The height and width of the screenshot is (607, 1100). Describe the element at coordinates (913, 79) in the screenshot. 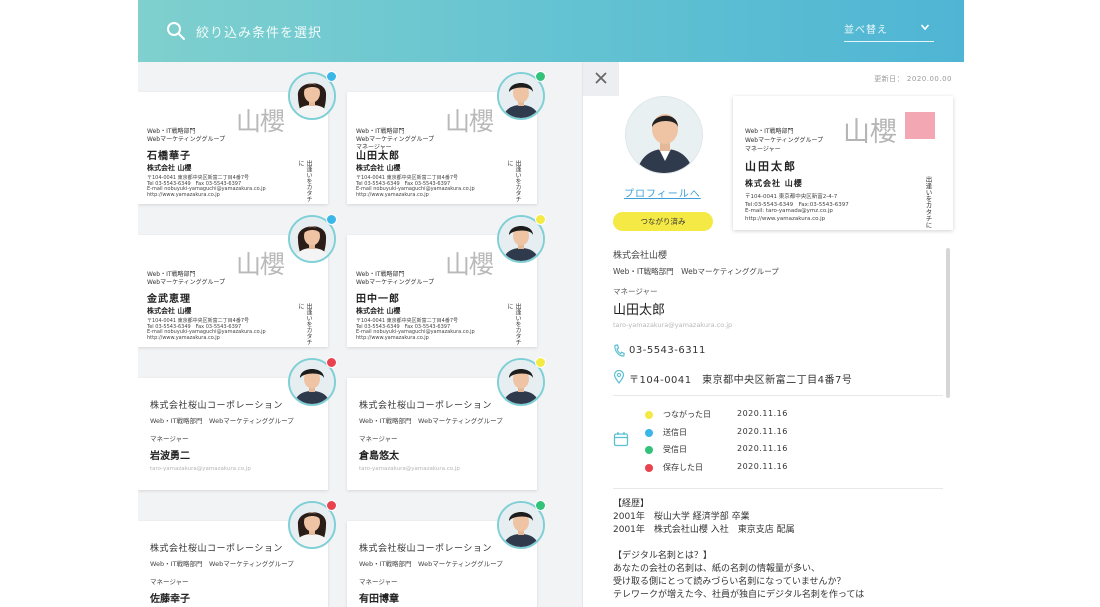

I see `updated-date: 更新日： 2020.00.00` at that location.